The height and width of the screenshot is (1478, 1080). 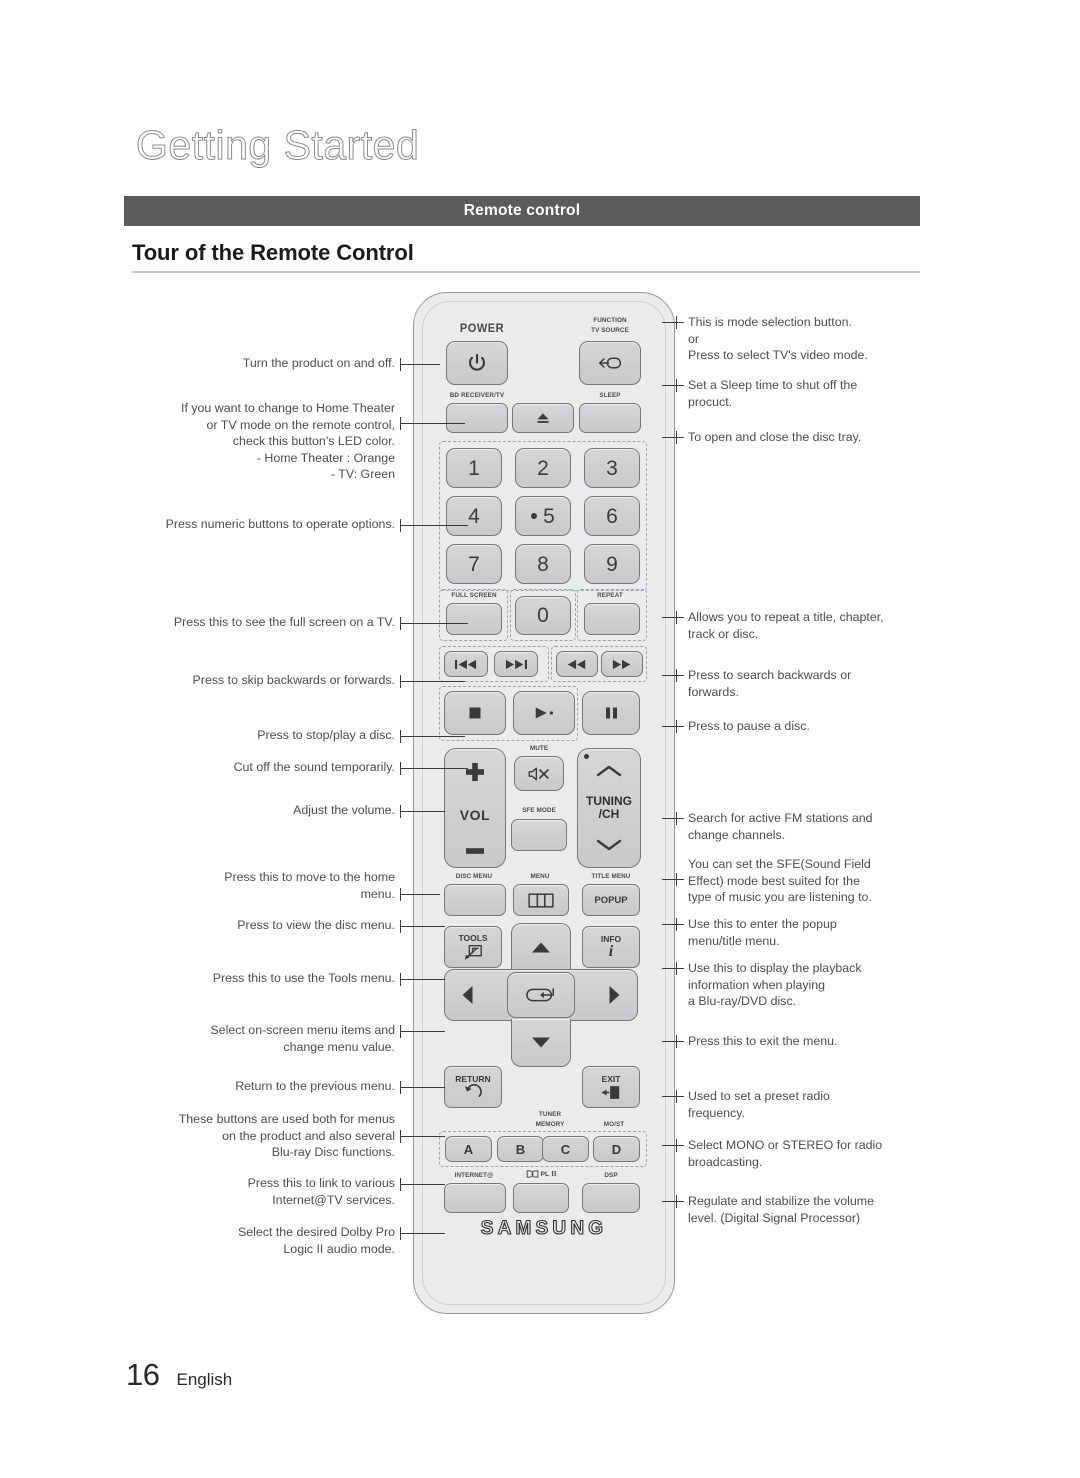 I want to click on bd-receiver-tv-button, so click(x=477, y=418).